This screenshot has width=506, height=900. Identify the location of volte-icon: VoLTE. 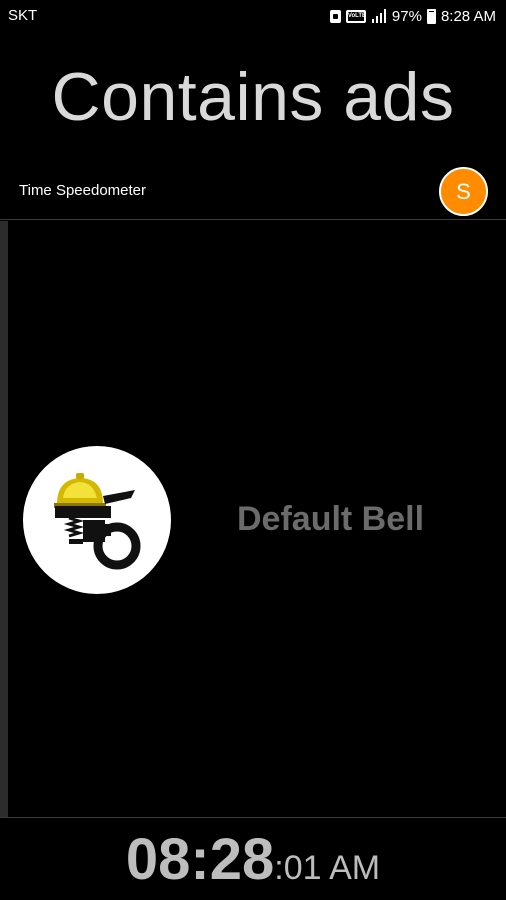
(355, 16).